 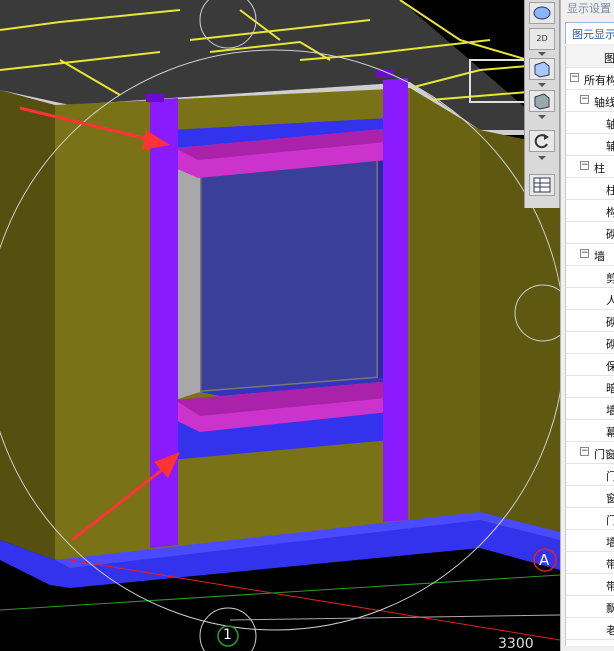 I want to click on grid-icon, so click(x=542, y=185).